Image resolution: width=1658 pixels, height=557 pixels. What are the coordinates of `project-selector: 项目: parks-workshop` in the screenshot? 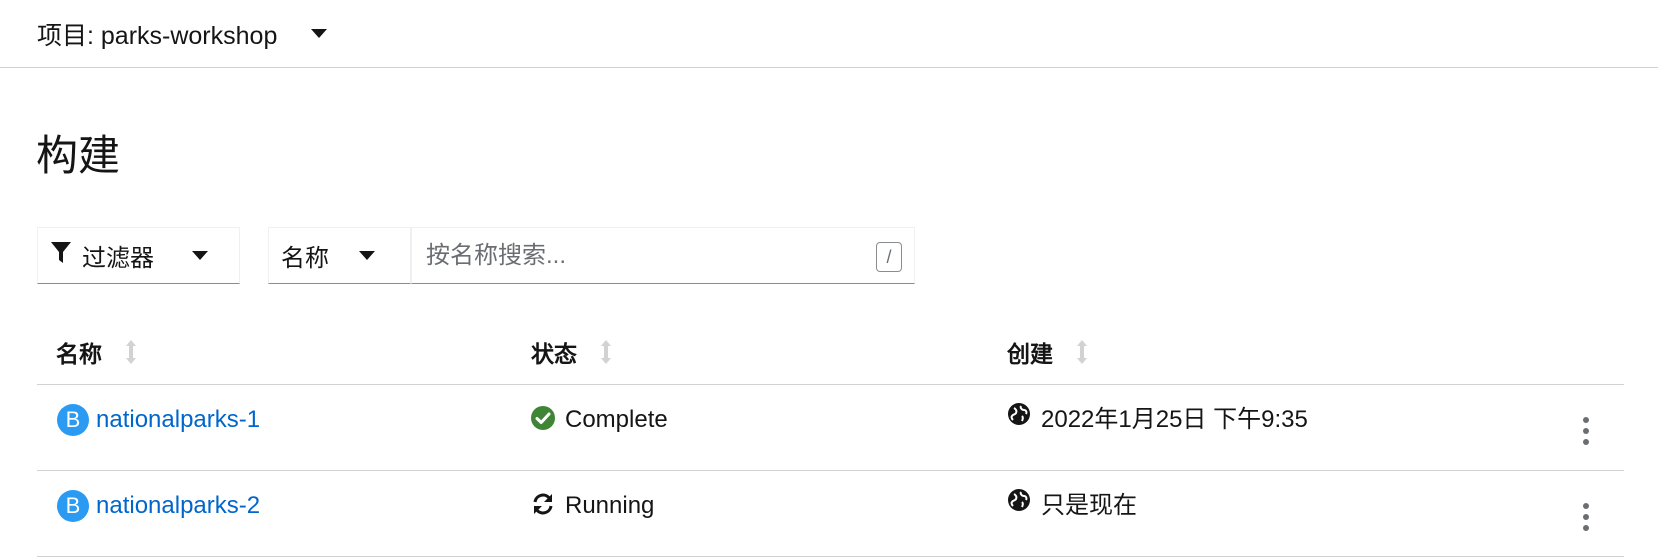 It's located at (182, 34).